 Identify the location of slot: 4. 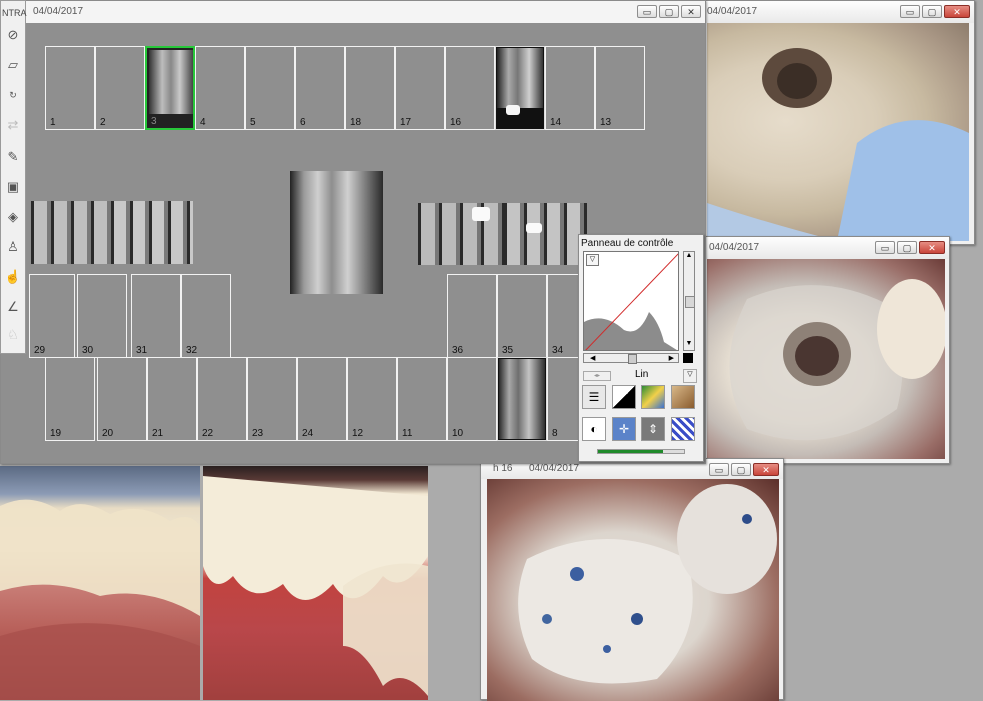
(220, 88).